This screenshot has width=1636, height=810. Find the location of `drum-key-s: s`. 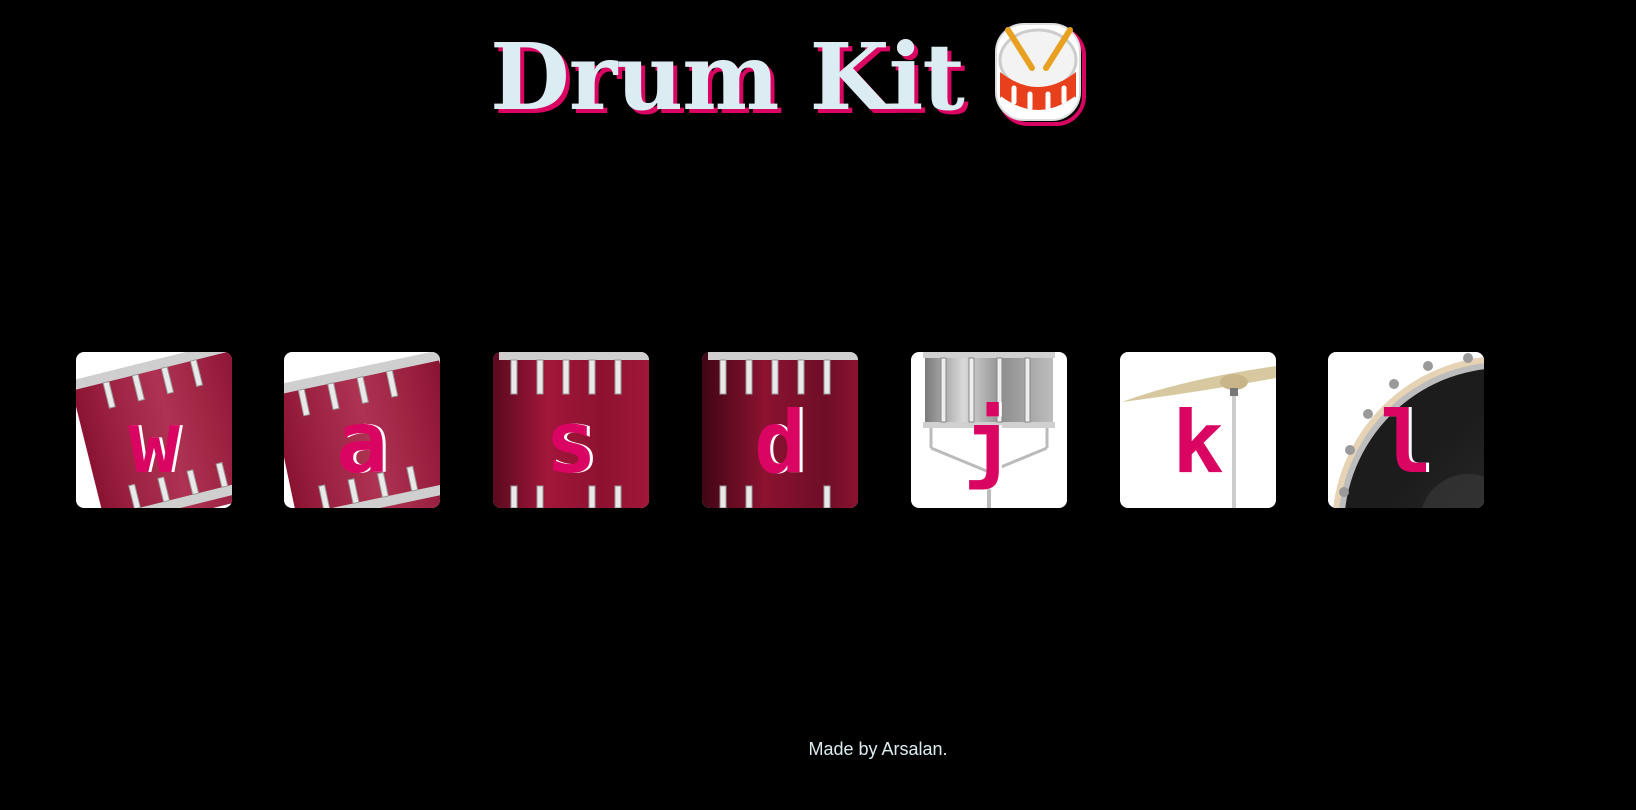

drum-key-s: s is located at coordinates (571, 430).